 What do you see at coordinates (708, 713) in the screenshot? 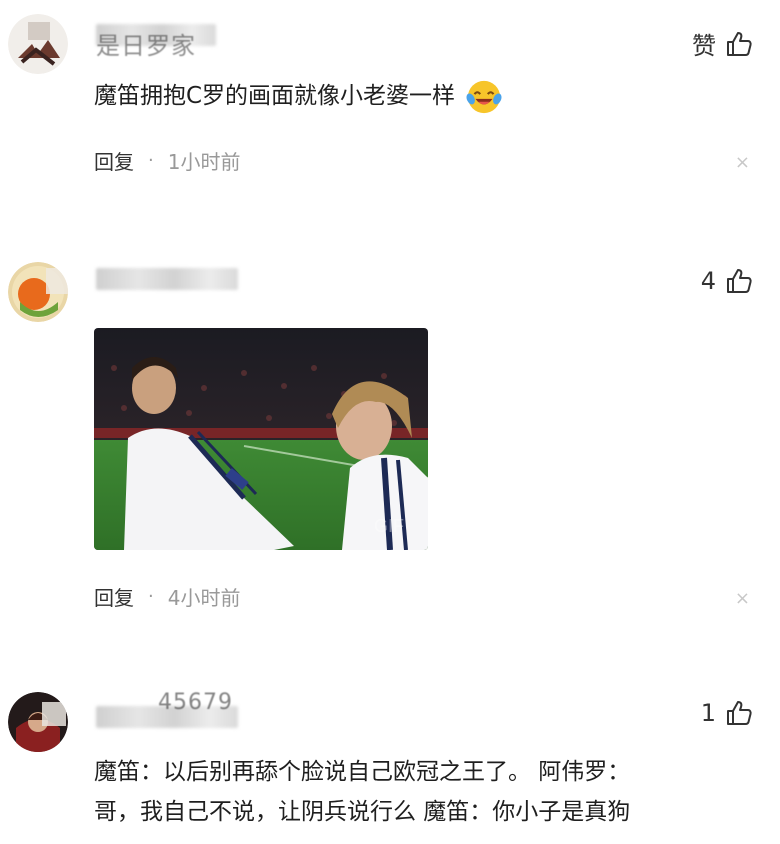
I see `like-count: 1` at bounding box center [708, 713].